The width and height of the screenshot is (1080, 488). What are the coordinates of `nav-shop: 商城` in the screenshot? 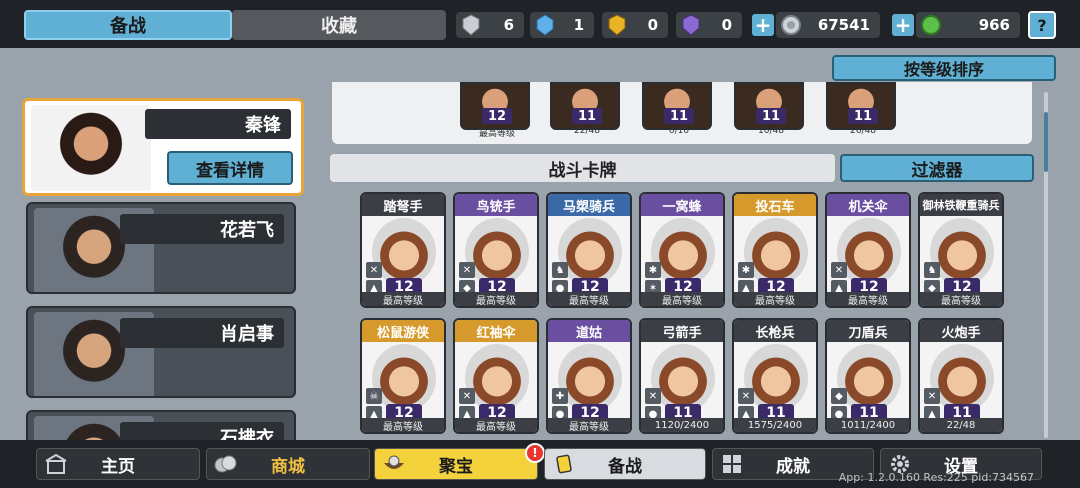 It's located at (288, 464).